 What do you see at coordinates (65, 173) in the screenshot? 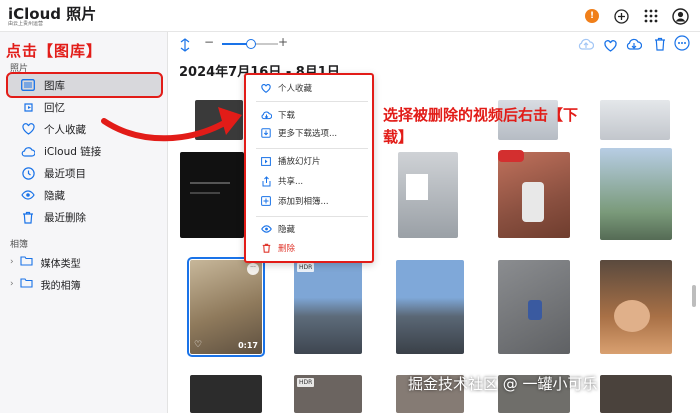
I see `sidebar-item-label: 最近项目` at bounding box center [65, 173].